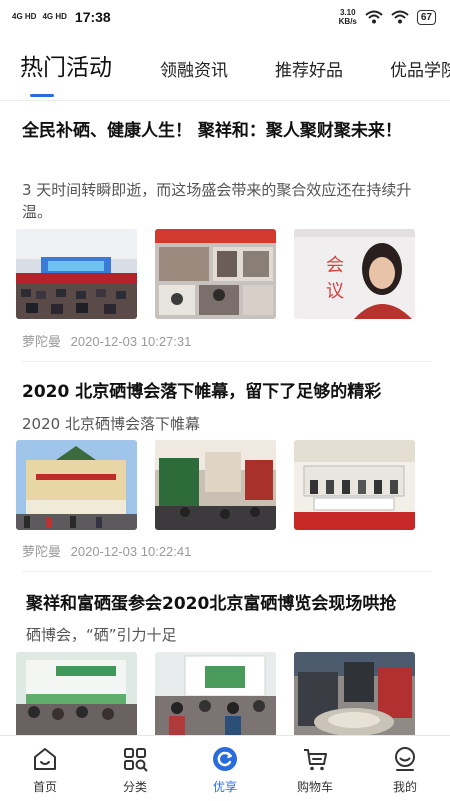  What do you see at coordinates (131, 551) in the screenshot?
I see `article-time: 2020-12-03 10:22:41` at bounding box center [131, 551].